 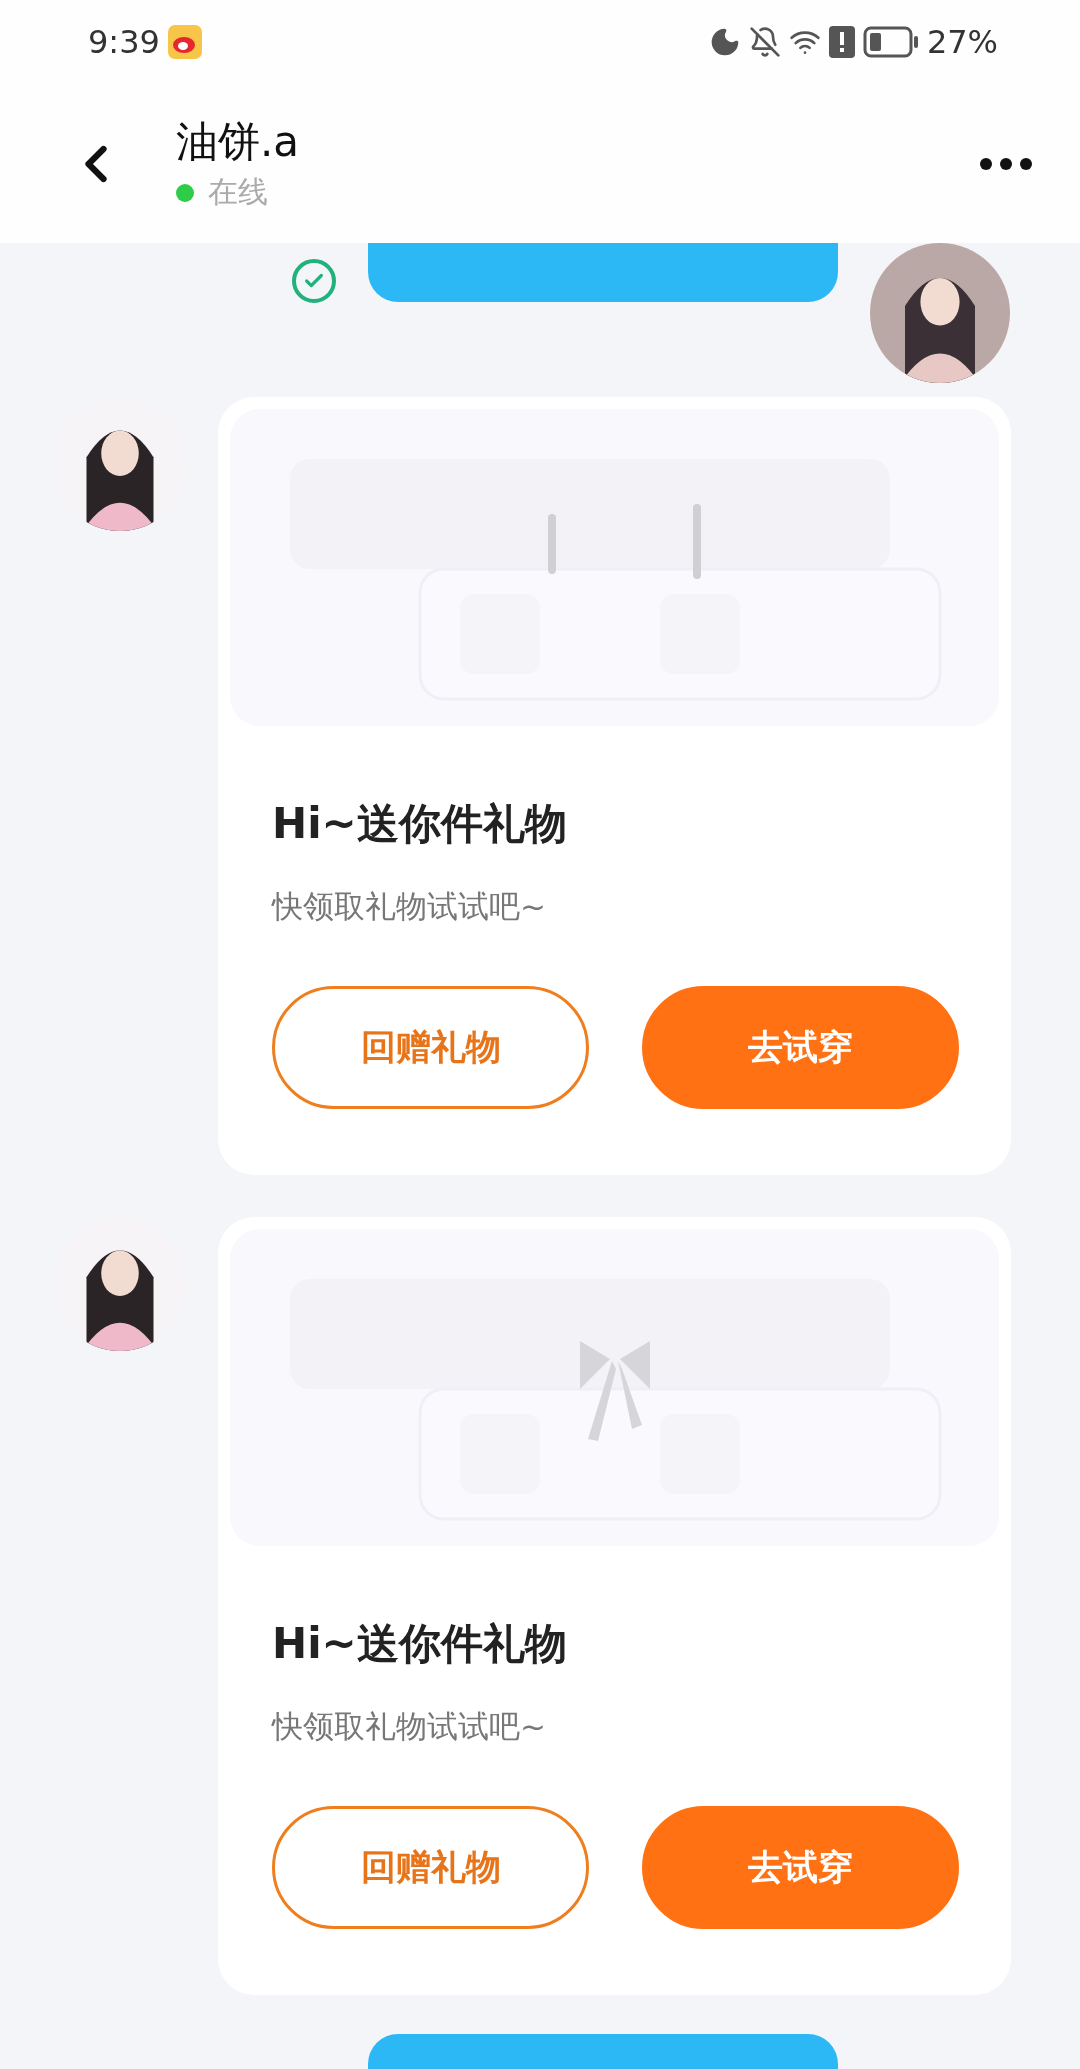 I want to click on contact-name: 油饼.a, so click(x=238, y=142).